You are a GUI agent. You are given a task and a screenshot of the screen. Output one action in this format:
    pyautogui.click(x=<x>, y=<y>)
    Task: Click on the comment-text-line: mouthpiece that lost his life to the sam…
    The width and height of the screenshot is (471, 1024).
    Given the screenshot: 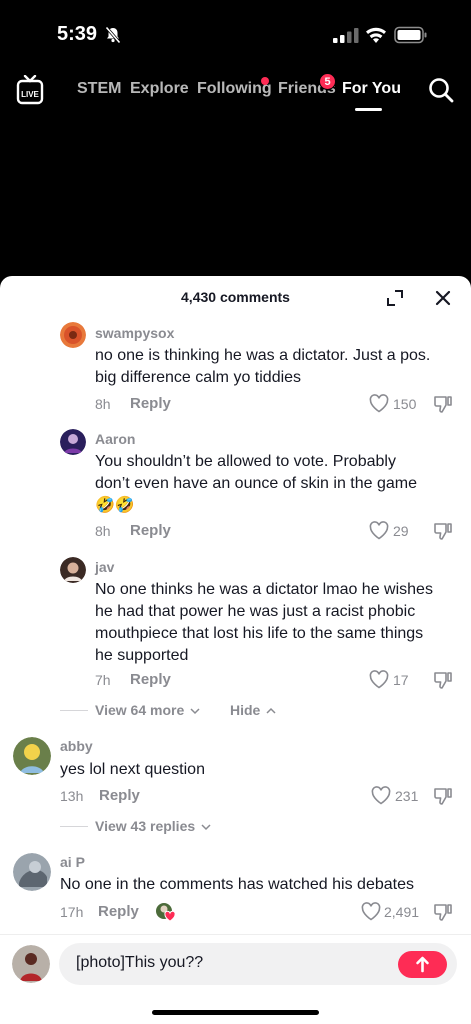 What is the action you would take?
    pyautogui.click(x=259, y=633)
    